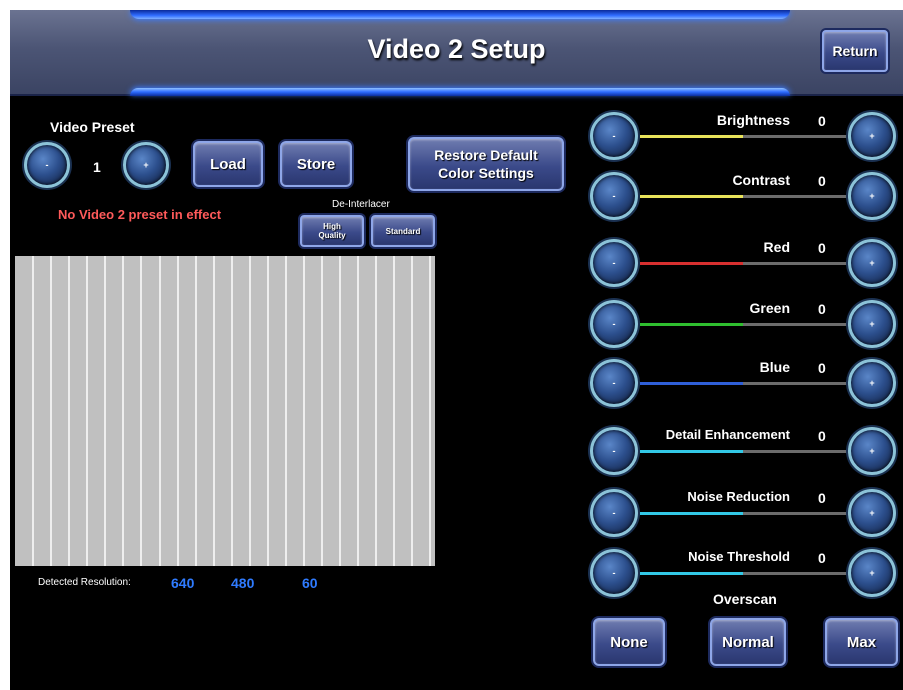 This screenshot has height=690, width=903. Describe the element at coordinates (486, 173) in the screenshot. I see `restore-label-line2: Color Settings` at that location.